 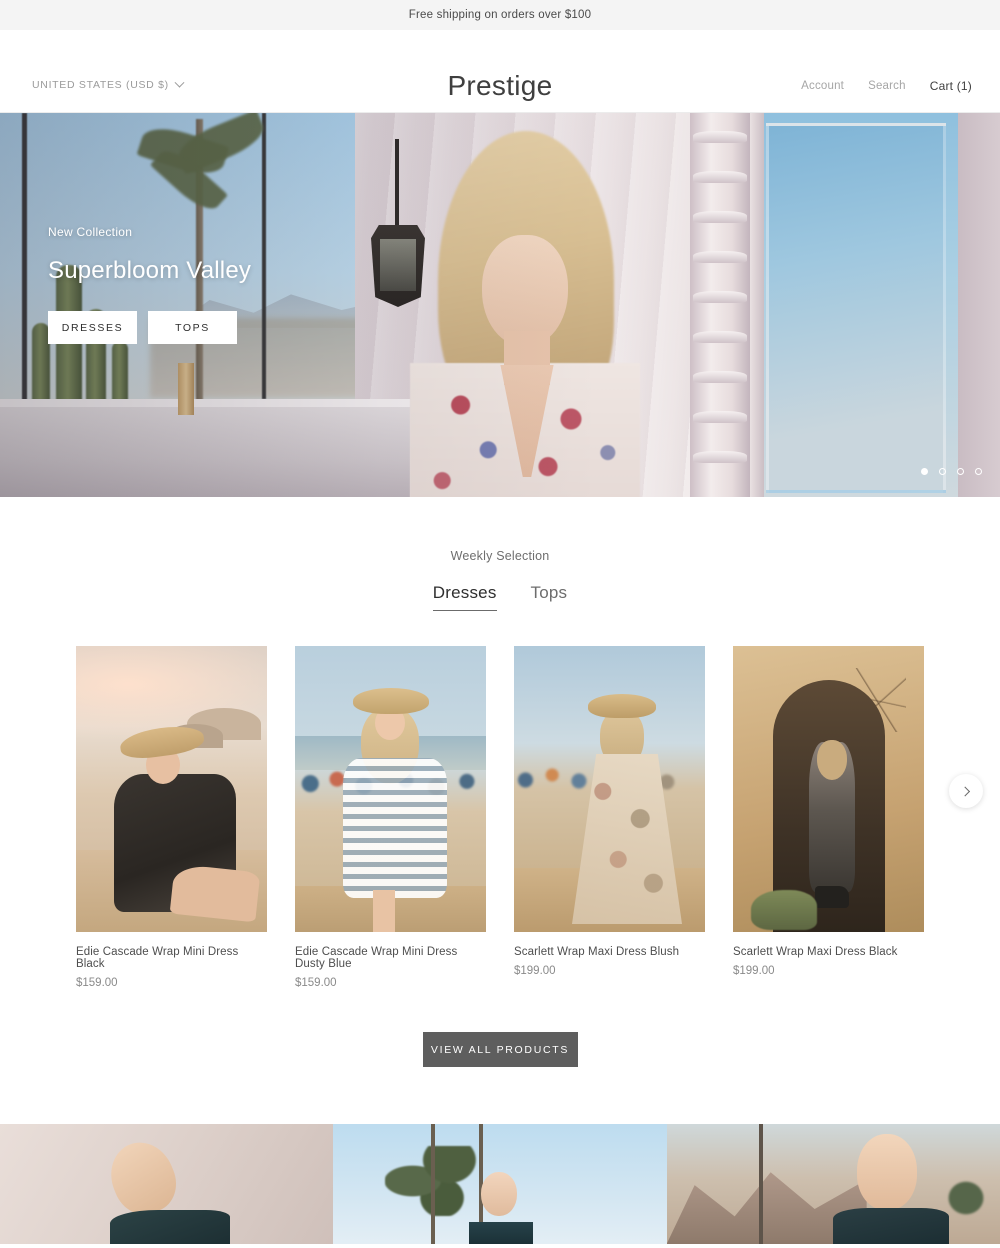 I want to click on product-card: Scarlett Wrap Maxi Dress Black $199.00, so click(x=828, y=817).